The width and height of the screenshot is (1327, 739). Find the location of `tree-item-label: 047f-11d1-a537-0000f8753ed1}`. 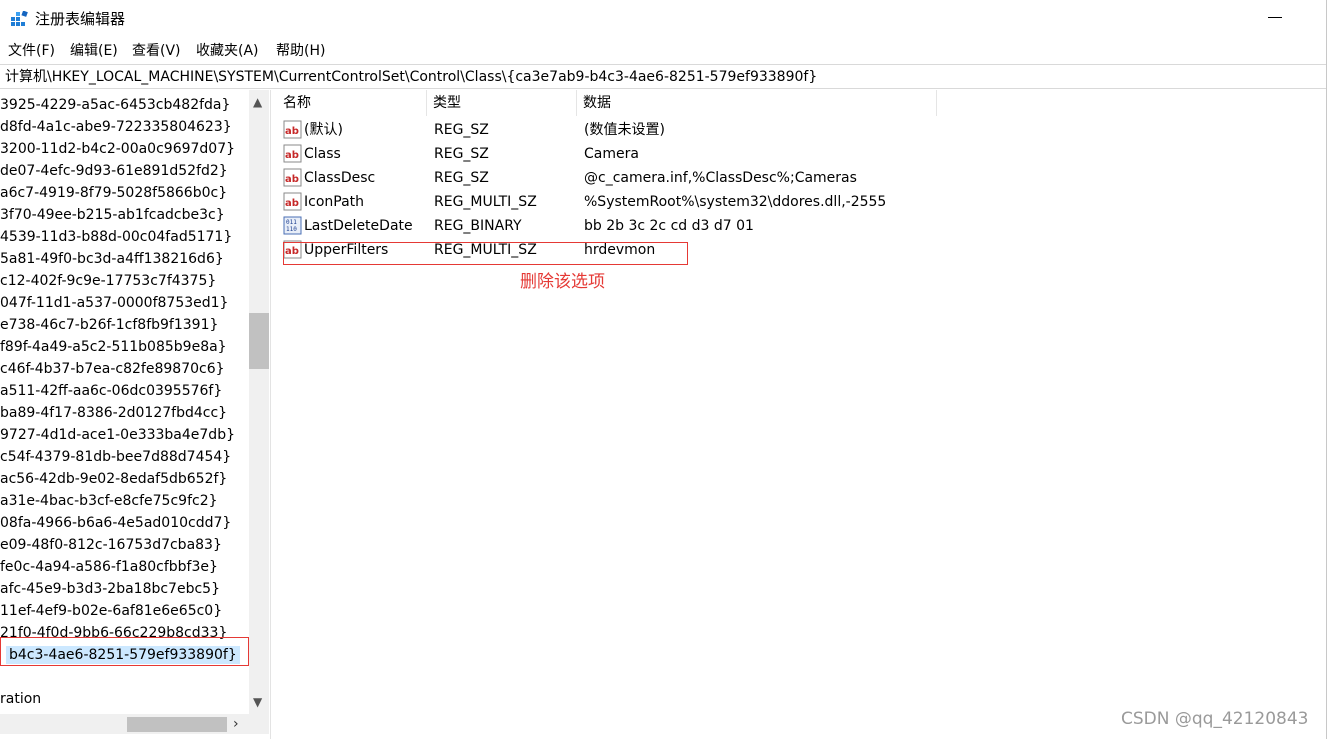

tree-item-label: 047f-11d1-a537-0000f8753ed1} is located at coordinates (114, 303).